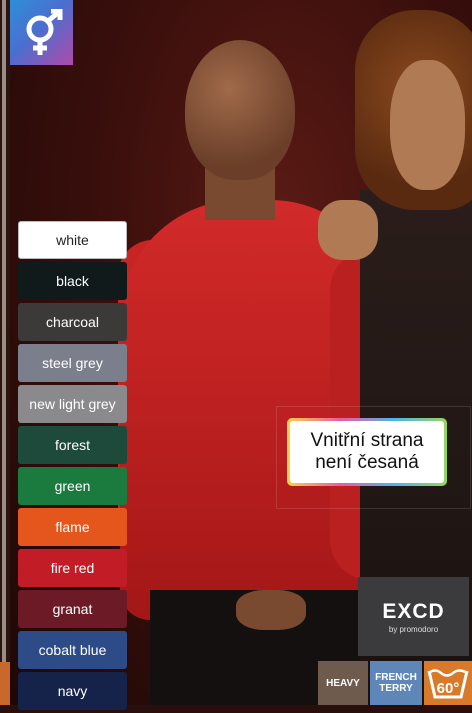  What do you see at coordinates (72, 240) in the screenshot?
I see `color-swatch-white: white` at bounding box center [72, 240].